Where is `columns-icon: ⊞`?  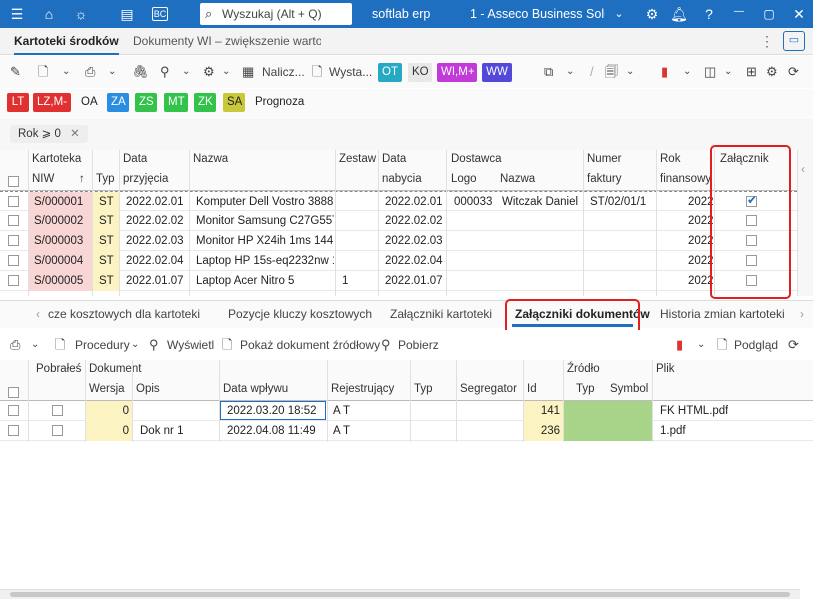
columns-icon: ⊞ is located at coordinates (751, 72).